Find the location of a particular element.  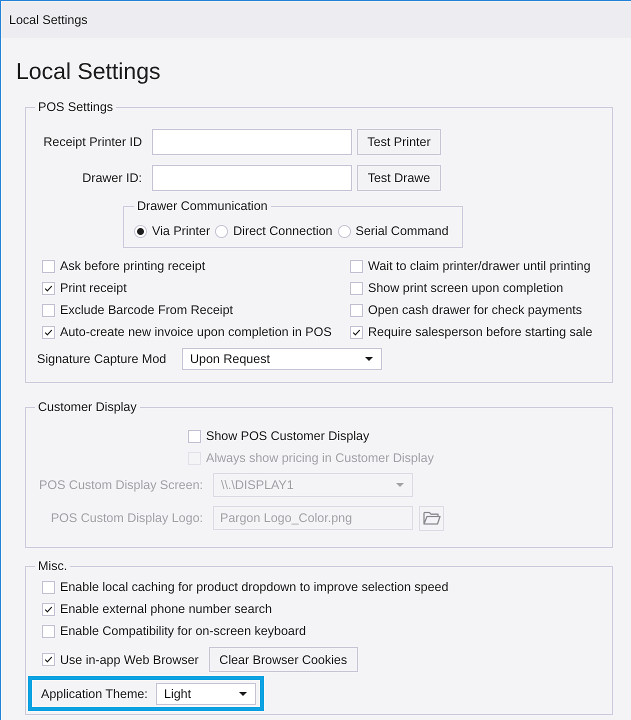

checkbox-label: Auto-create new invoice upon completion in POS is located at coordinates (196, 332).